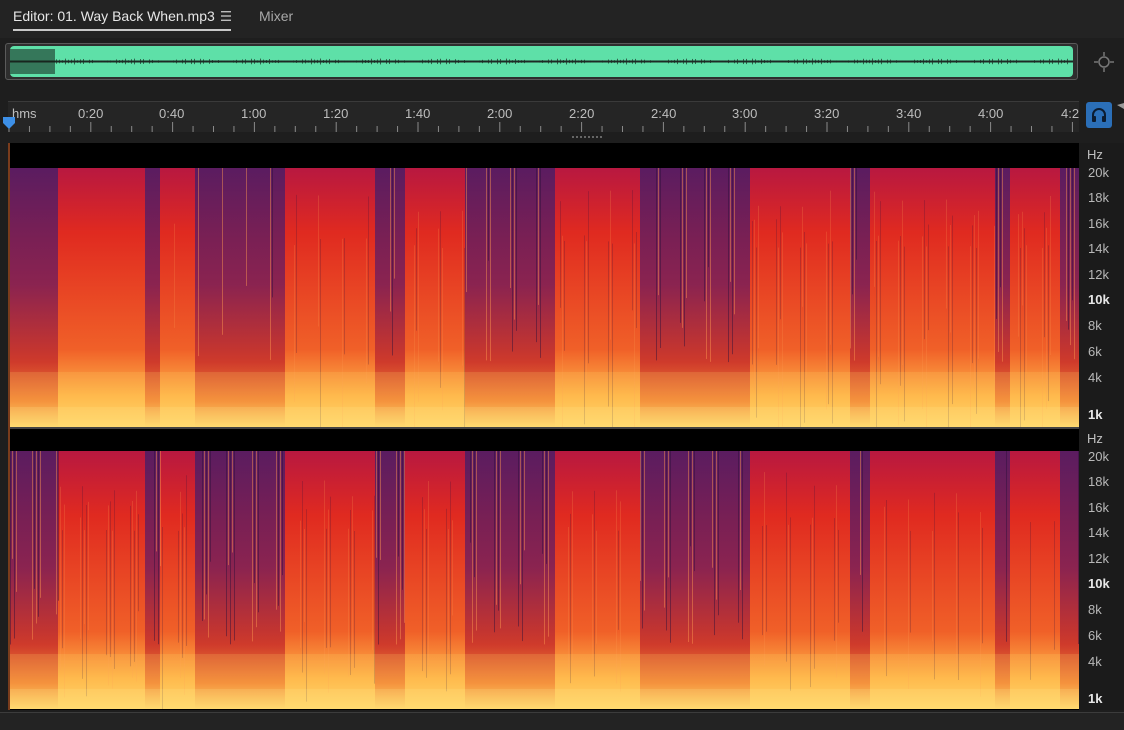 Image resolution: width=1124 pixels, height=730 pixels. Describe the element at coordinates (745, 113) in the screenshot. I see `time-label: 3:00` at that location.